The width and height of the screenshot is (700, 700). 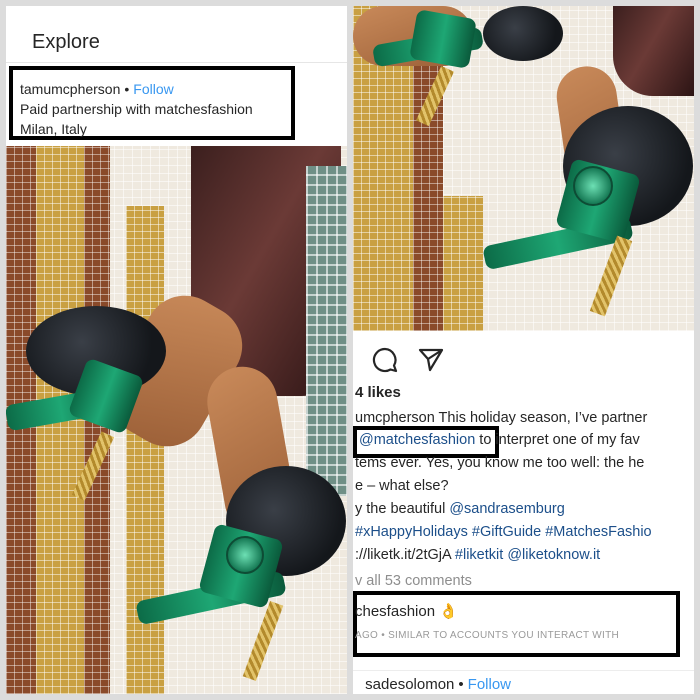 I want to click on caption-text: y the beautiful, so click(x=402, y=509).